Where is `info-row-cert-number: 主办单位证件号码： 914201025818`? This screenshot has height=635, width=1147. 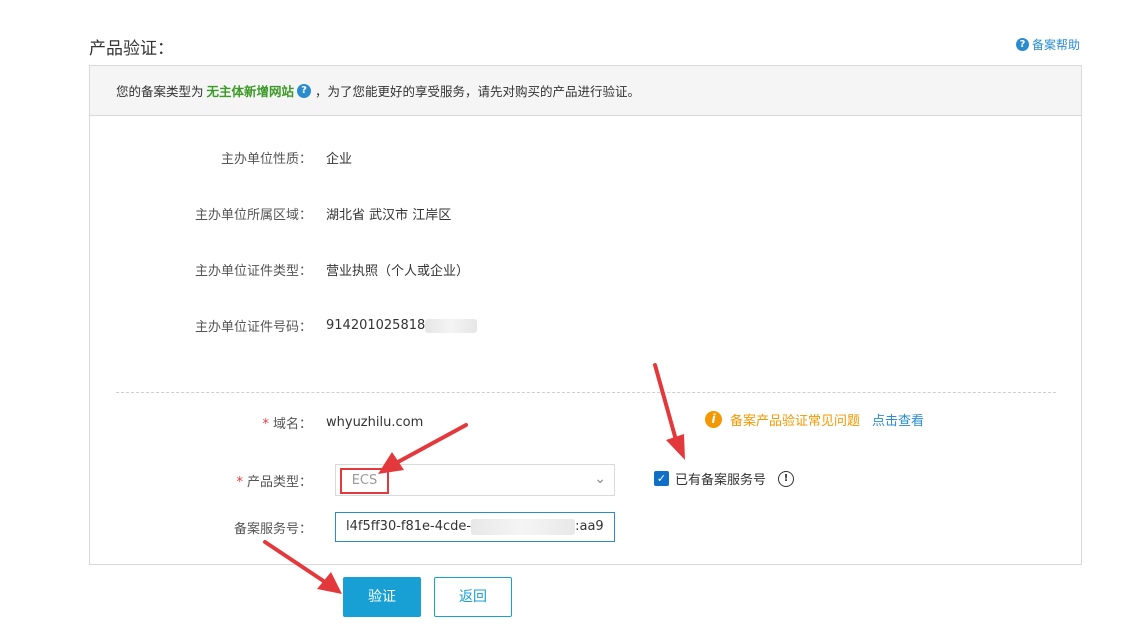
info-row-cert-number: 主办单位证件号码： 914201025818 is located at coordinates (284, 325).